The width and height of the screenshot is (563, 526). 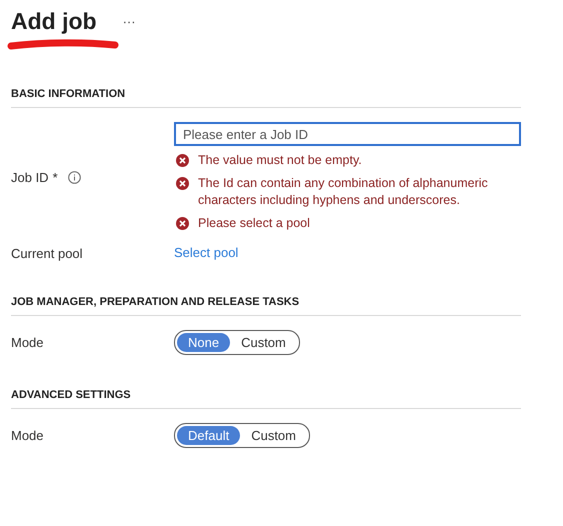 I want to click on error-message: The Id can contain any combination of alphanumeric characters including hyphens and underscores., so click(x=343, y=192).